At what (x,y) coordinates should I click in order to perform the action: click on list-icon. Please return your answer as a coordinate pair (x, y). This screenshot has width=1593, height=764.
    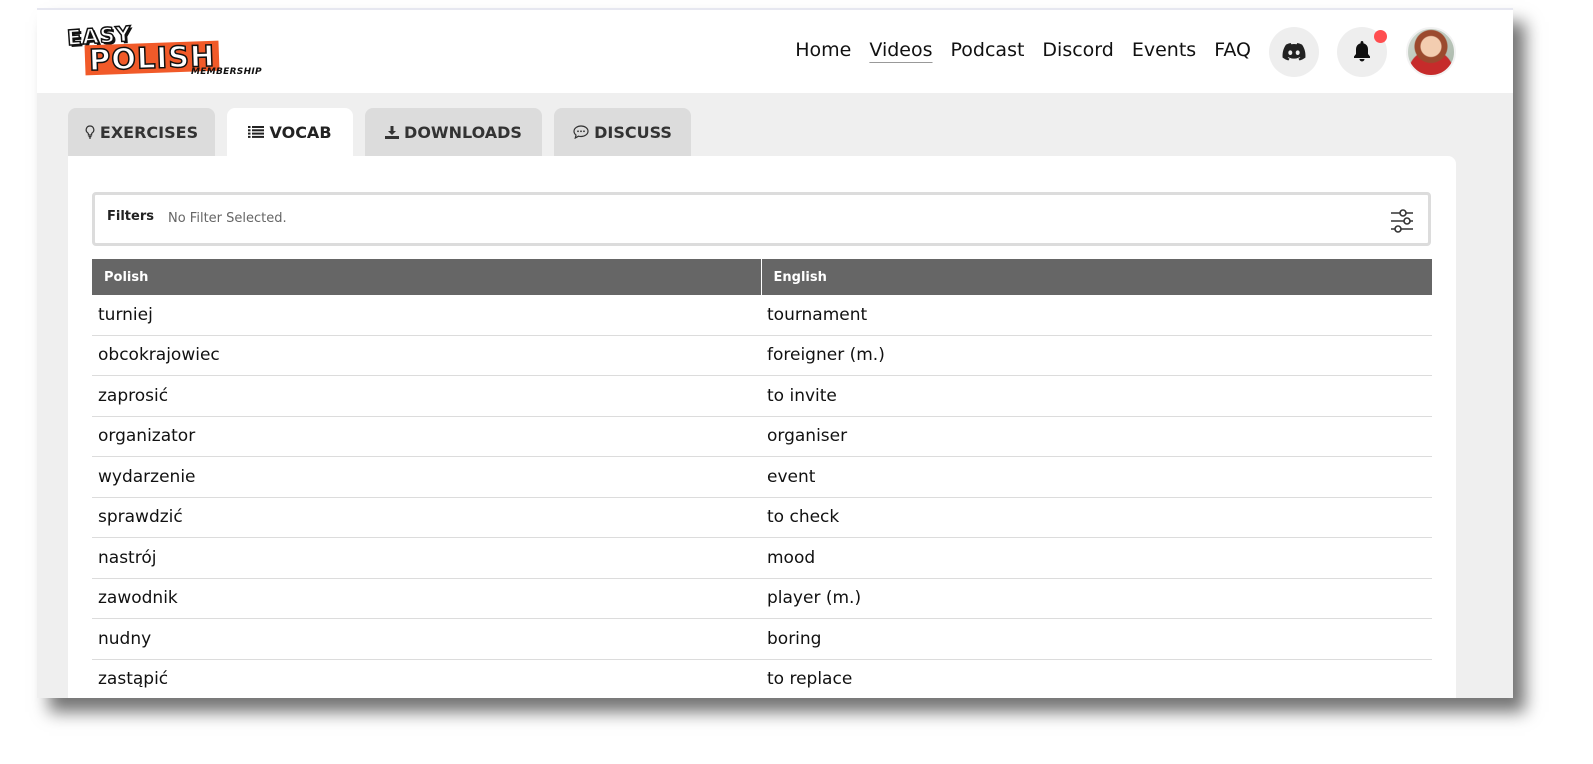
    Looking at the image, I should click on (256, 132).